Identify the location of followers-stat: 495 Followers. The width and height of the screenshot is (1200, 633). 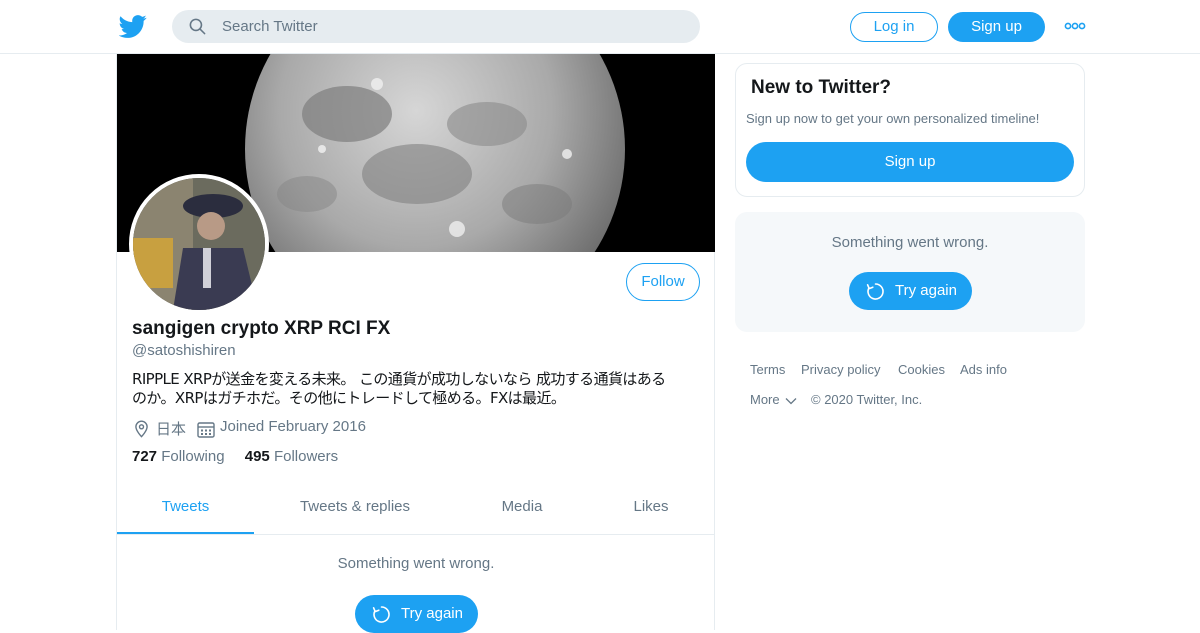
(291, 456).